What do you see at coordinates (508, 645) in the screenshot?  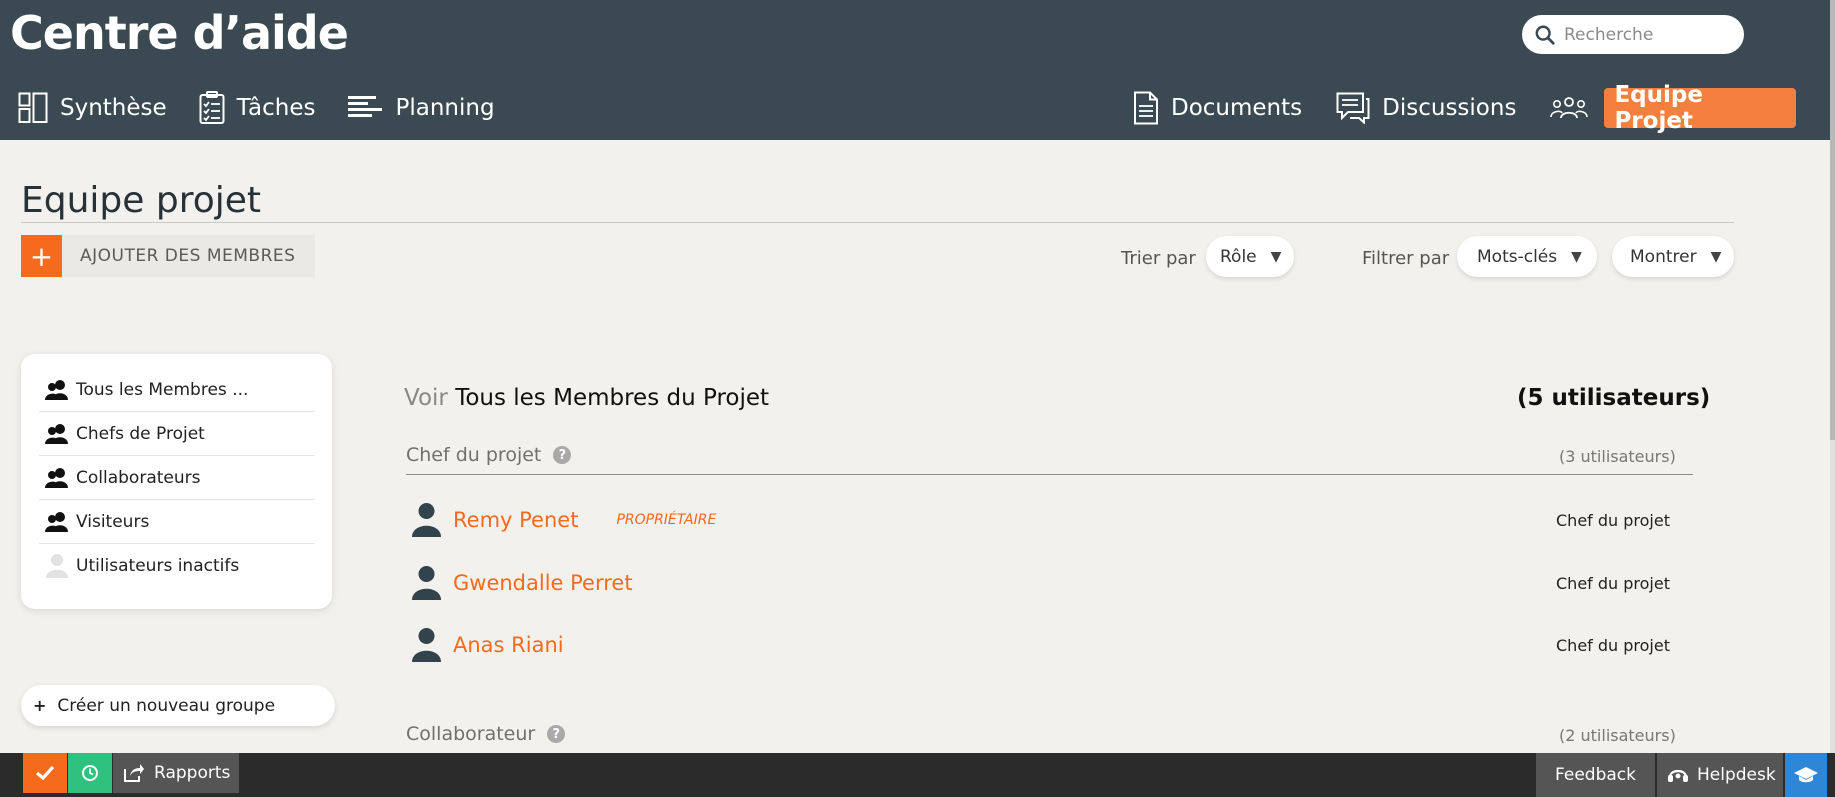 I see `member-name: Anas Riani` at bounding box center [508, 645].